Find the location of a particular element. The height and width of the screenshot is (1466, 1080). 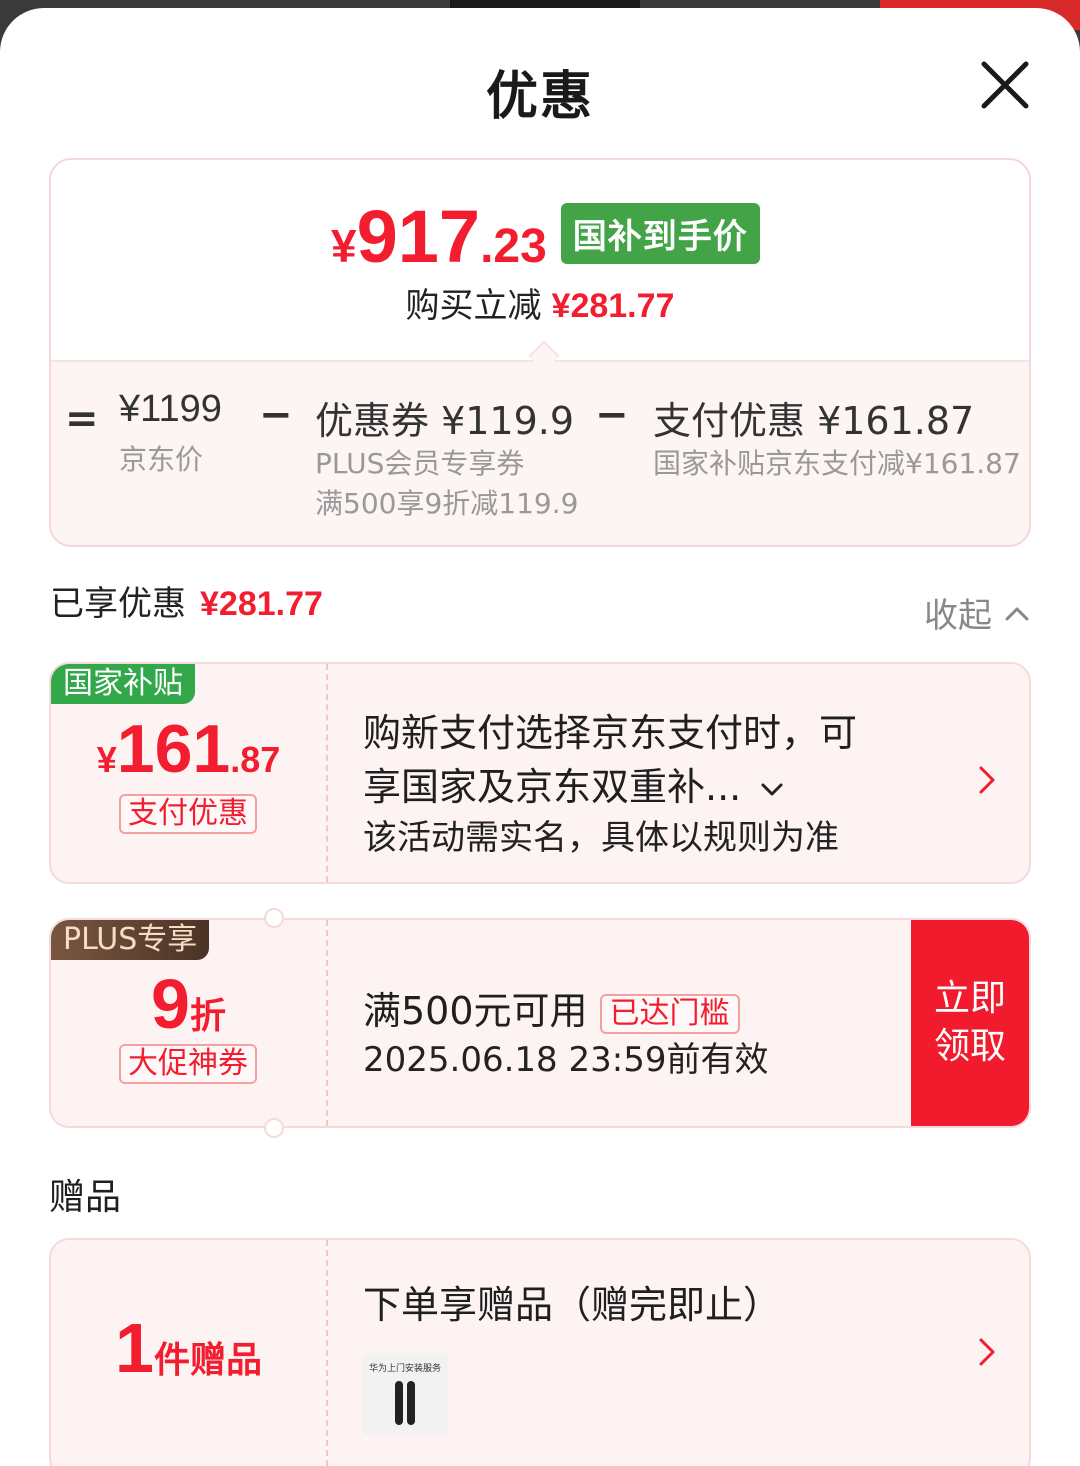

payment-discount-tag: 支付优惠 is located at coordinates (188, 814).